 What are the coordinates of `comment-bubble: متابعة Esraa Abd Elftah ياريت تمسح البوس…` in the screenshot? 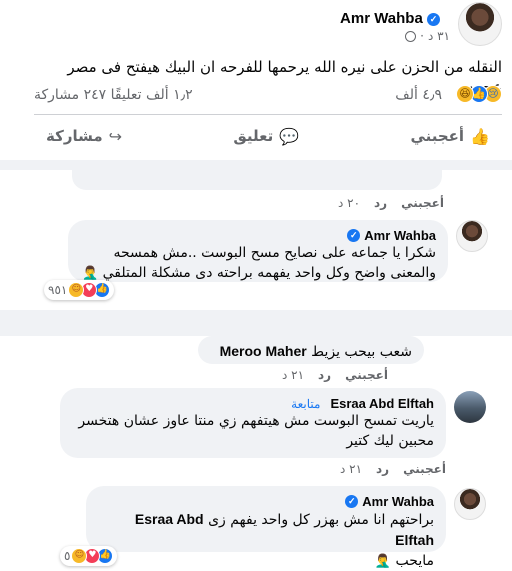 It's located at (253, 423).